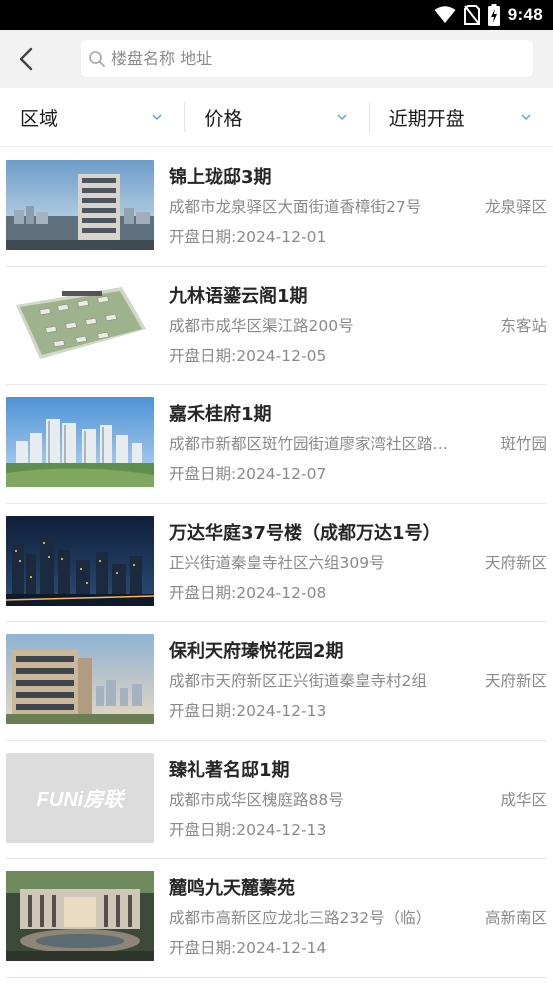 This screenshot has height=983, width=553. I want to click on listing-name: 万达华庭37号楼（成都万达1号）, so click(305, 533).